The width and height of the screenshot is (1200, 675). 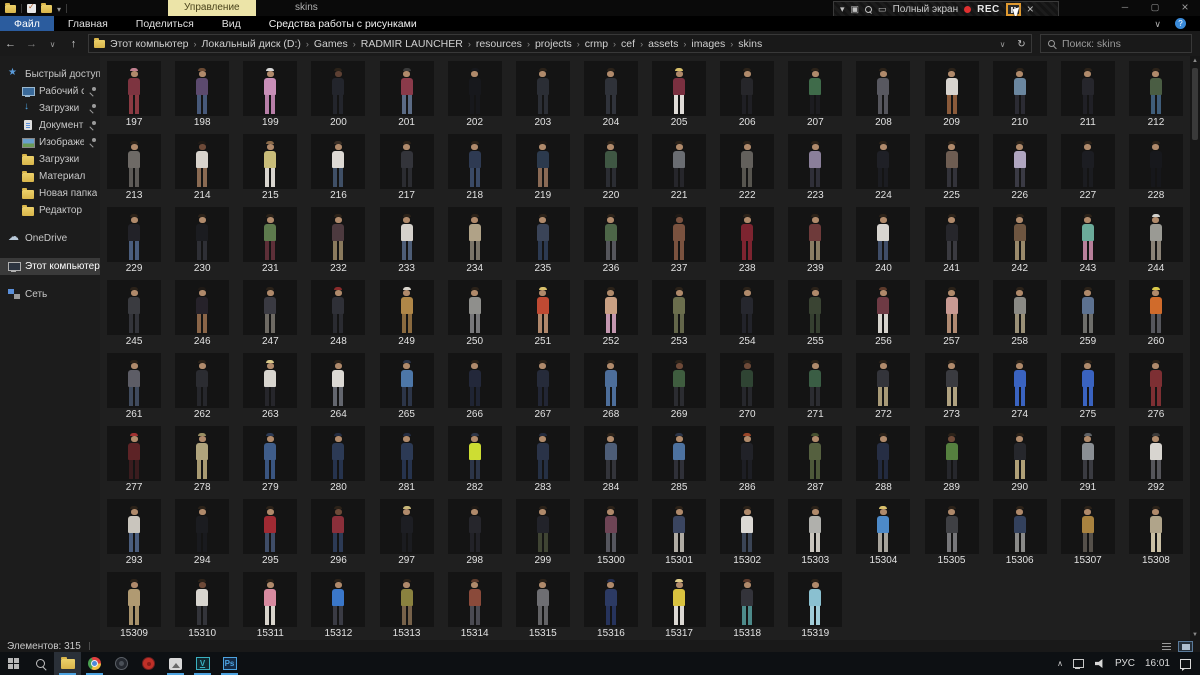 What do you see at coordinates (1157, 663) in the screenshot?
I see `clock: 16:01` at bounding box center [1157, 663].